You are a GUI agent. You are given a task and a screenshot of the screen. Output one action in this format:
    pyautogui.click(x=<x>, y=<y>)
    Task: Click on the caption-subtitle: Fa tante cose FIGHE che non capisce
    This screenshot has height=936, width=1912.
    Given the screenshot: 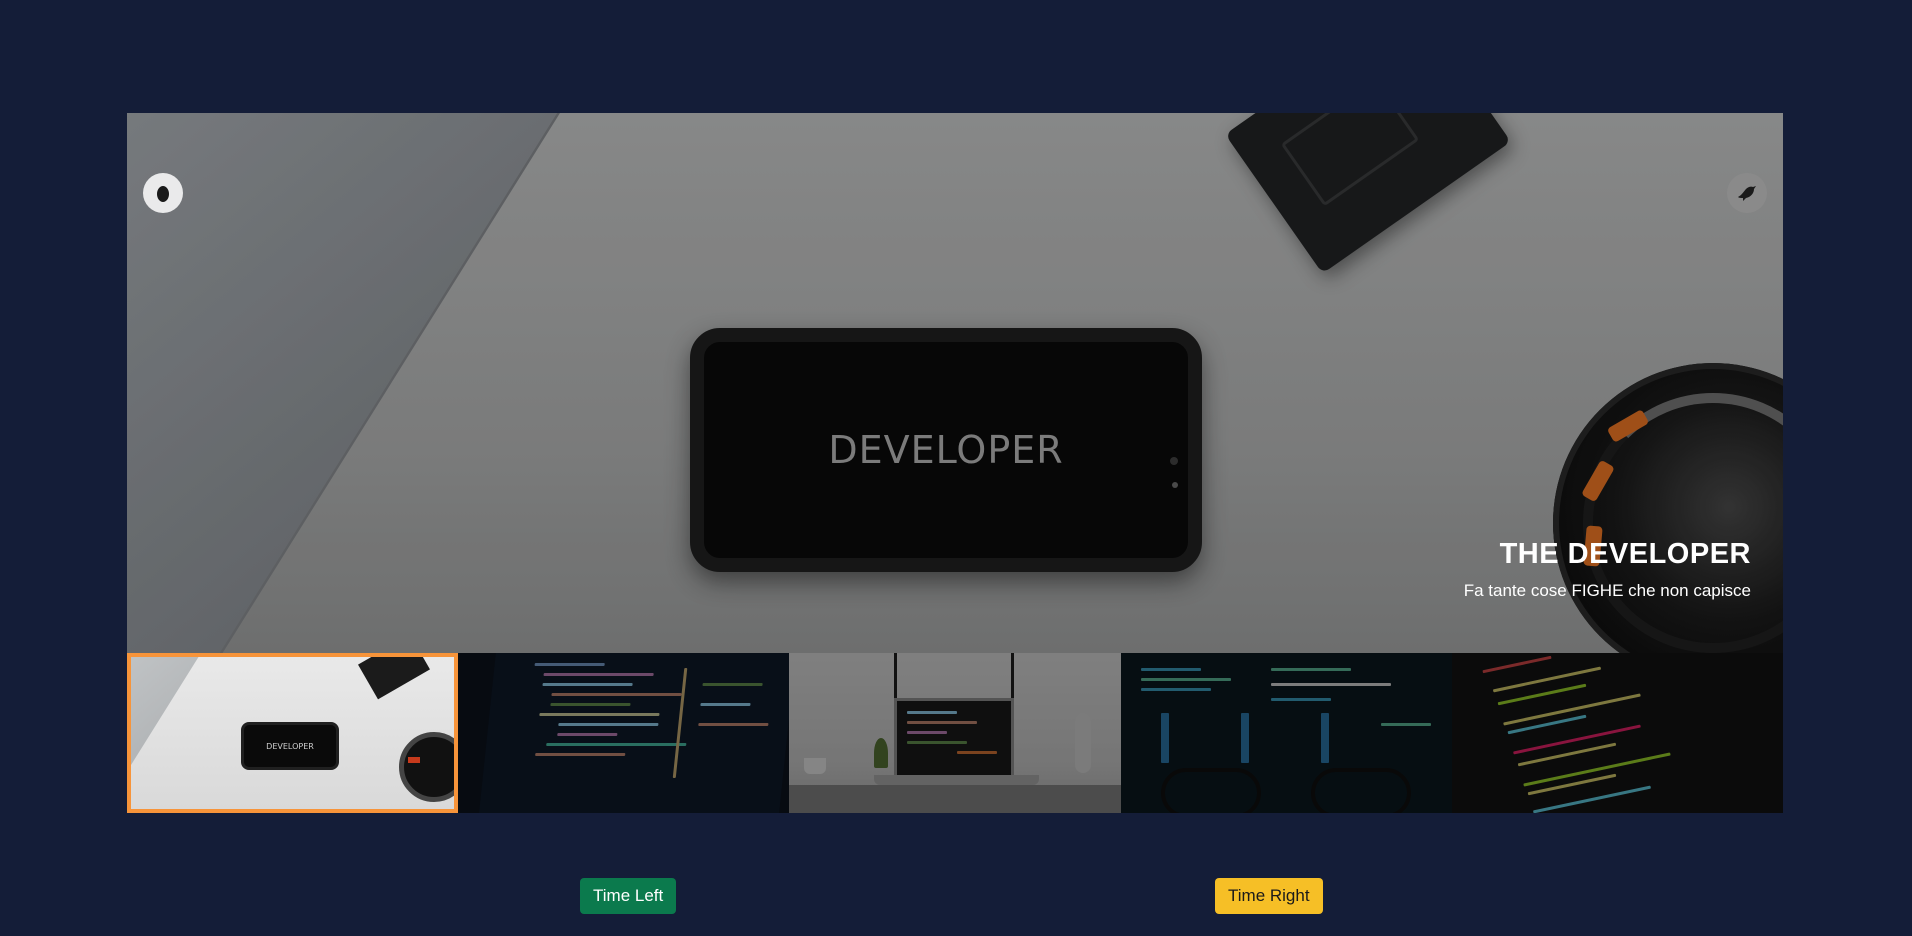 What is the action you would take?
    pyautogui.click(x=1607, y=590)
    